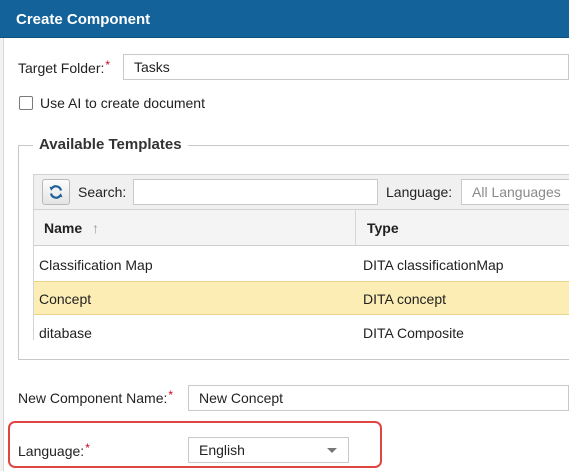 This screenshot has width=569, height=471. What do you see at coordinates (122, 103) in the screenshot?
I see `use-ai-label: Use AI to create document` at bounding box center [122, 103].